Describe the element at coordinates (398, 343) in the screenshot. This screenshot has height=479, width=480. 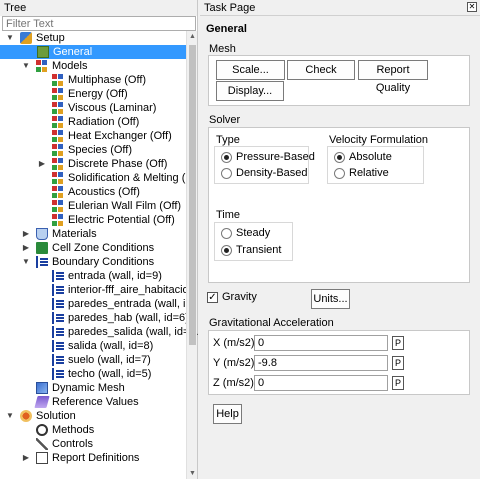
I see `x-parameter-button: P` at that location.